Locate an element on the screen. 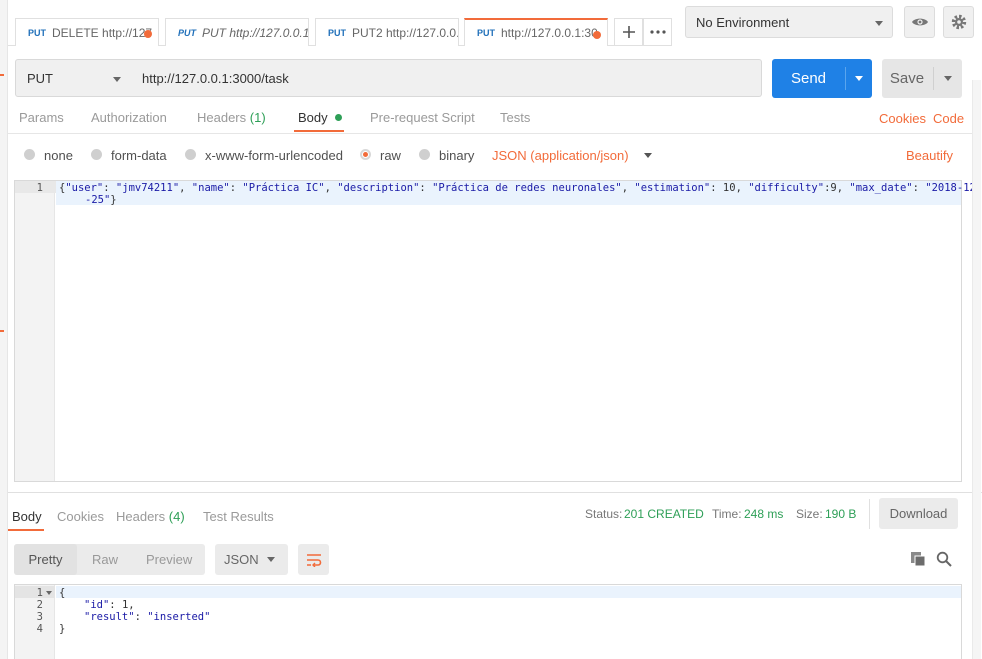  manage-environments-button is located at coordinates (958, 22).